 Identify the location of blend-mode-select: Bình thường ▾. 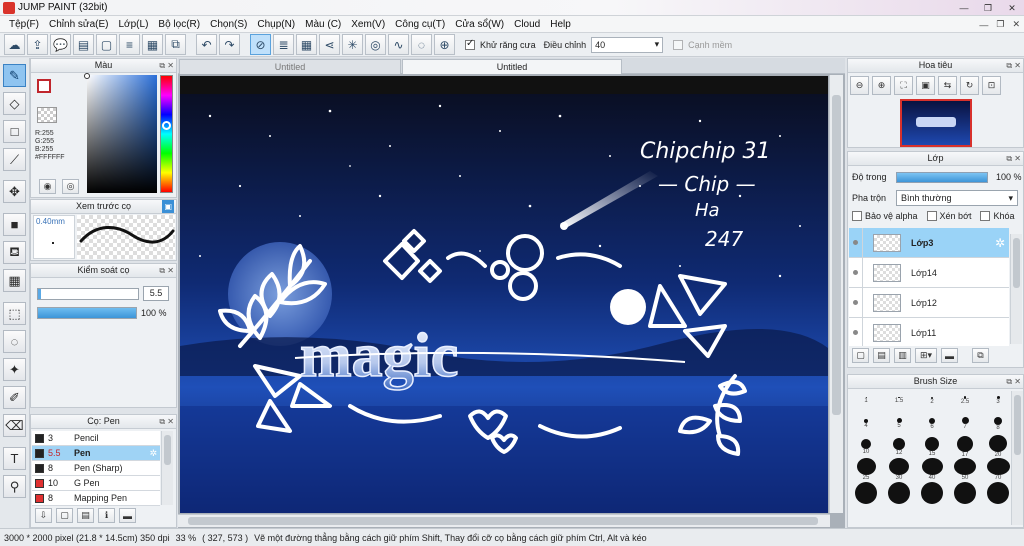
(957, 198).